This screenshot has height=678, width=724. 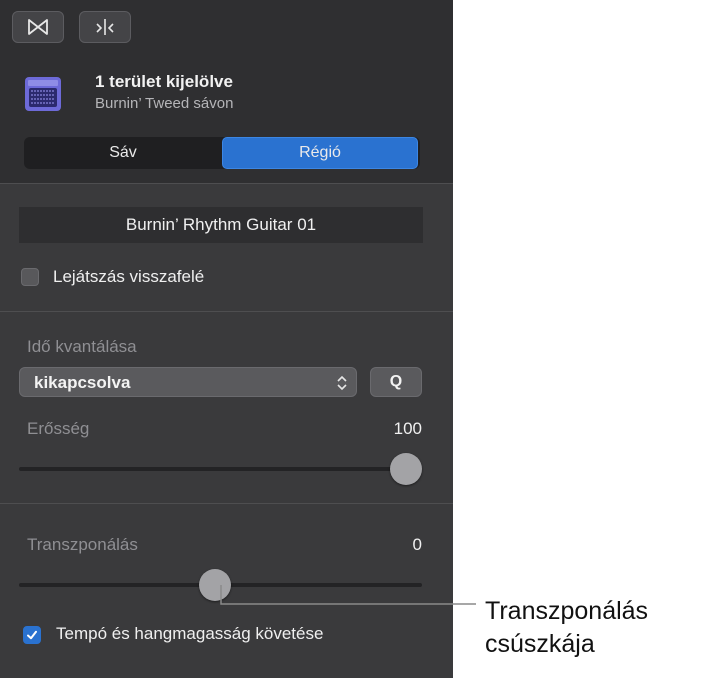 I want to click on callout-leader-line, so click(x=348, y=595).